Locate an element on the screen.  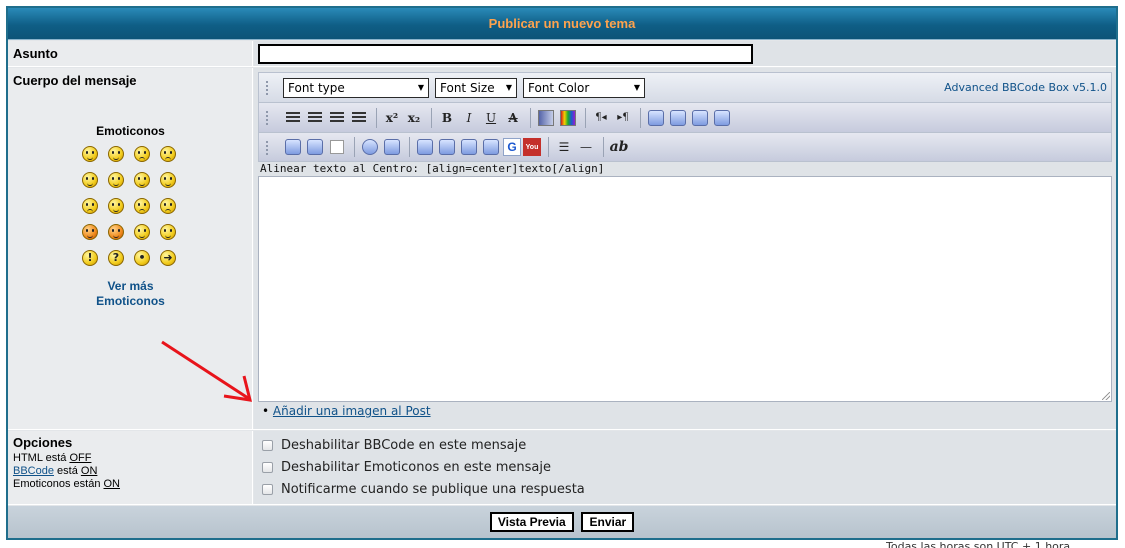
font-size-select: Font Size ▼ is located at coordinates (476, 87).